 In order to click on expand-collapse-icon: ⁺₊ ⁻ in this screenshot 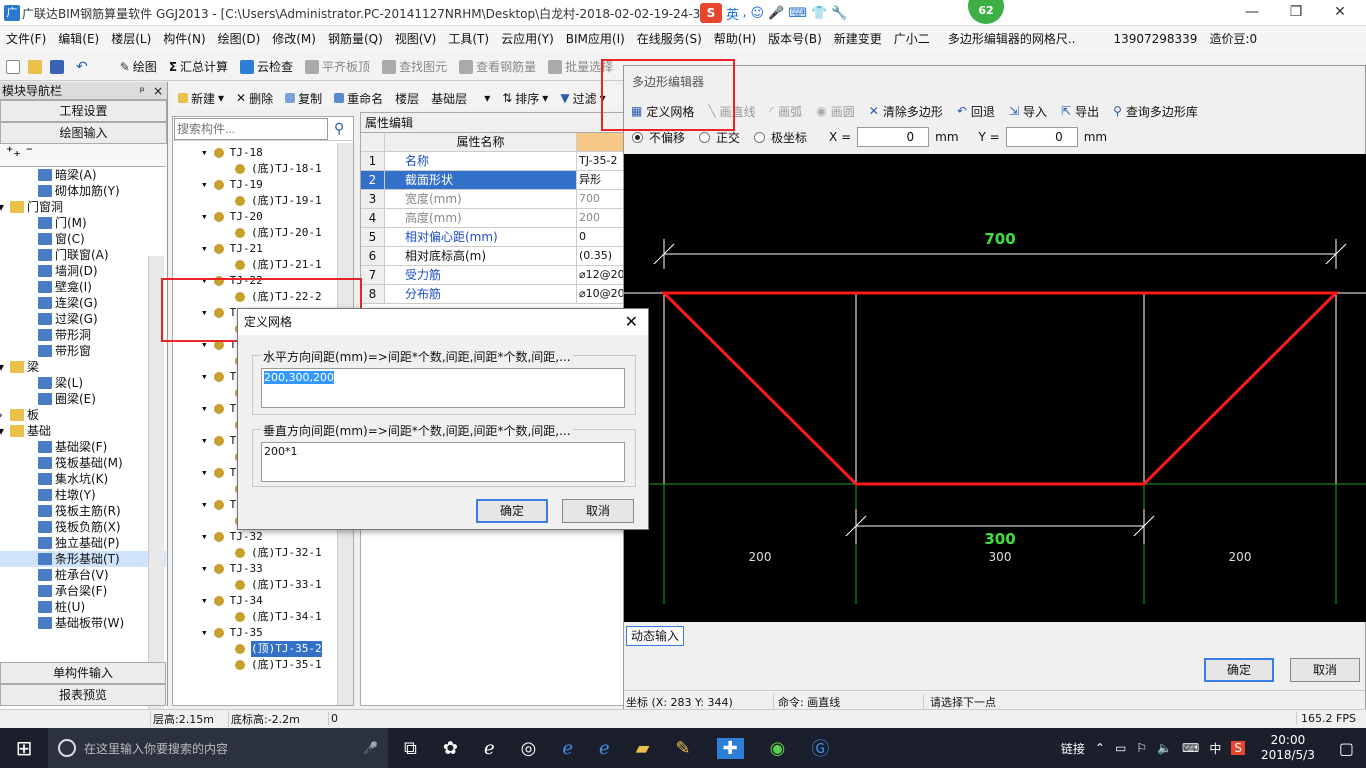, I will do `click(83, 154)`.